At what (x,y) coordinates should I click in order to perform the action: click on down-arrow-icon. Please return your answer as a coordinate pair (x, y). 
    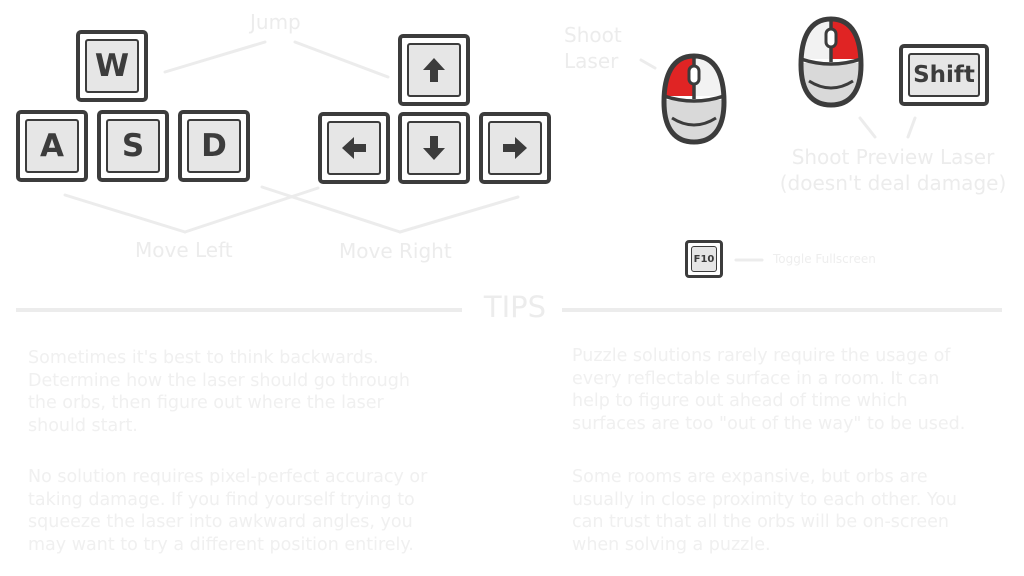
    Looking at the image, I should click on (434, 148).